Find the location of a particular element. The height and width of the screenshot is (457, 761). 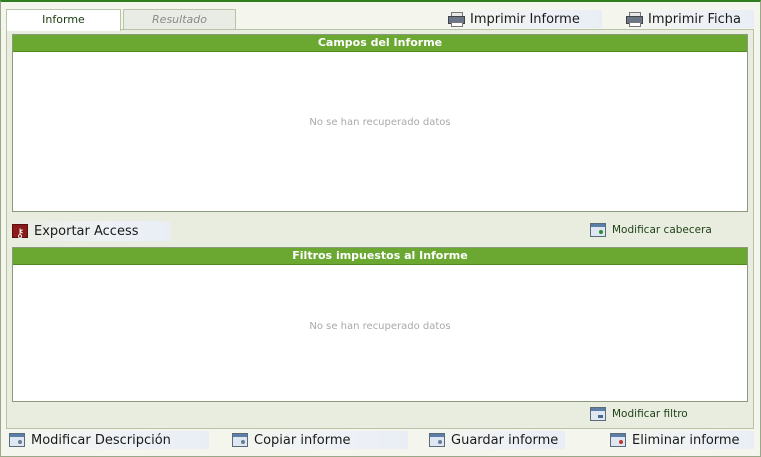

modify-header-button: Modificar cabecera is located at coordinates (651, 230).